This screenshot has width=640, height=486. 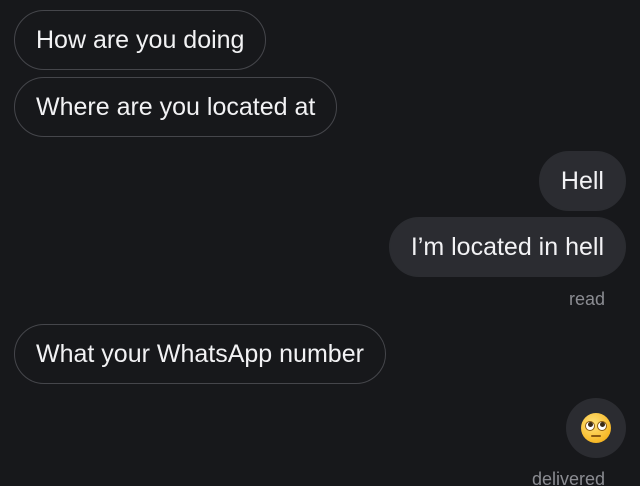 I want to click on read-receipt: read, so click(x=586, y=299).